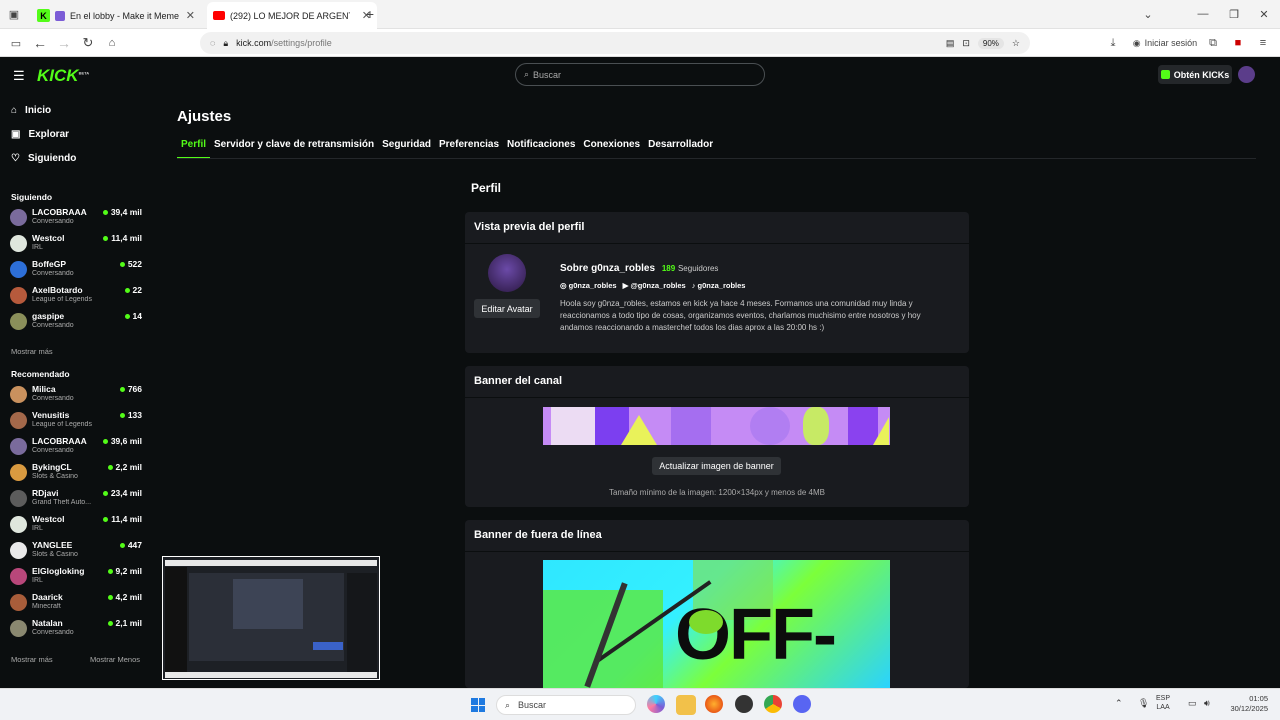  What do you see at coordinates (541, 149) in the screenshot?
I see `tab-notificaciones: Notificaciones` at bounding box center [541, 149].